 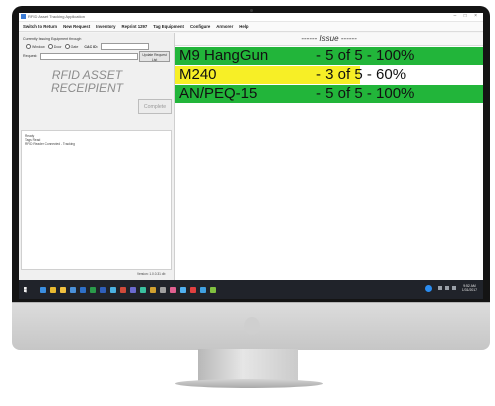 I want to click on volume-icon, so click(x=446, y=288).